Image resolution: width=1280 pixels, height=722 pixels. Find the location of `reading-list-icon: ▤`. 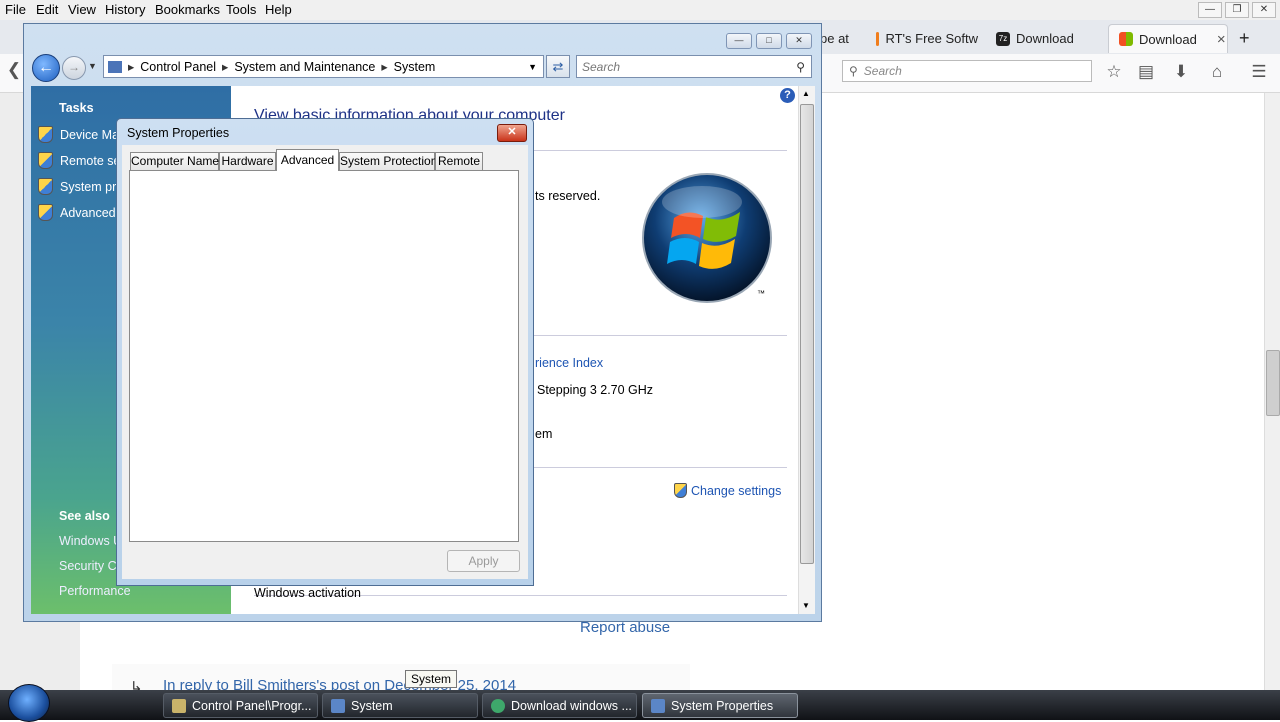

reading-list-icon: ▤ is located at coordinates (1146, 72).